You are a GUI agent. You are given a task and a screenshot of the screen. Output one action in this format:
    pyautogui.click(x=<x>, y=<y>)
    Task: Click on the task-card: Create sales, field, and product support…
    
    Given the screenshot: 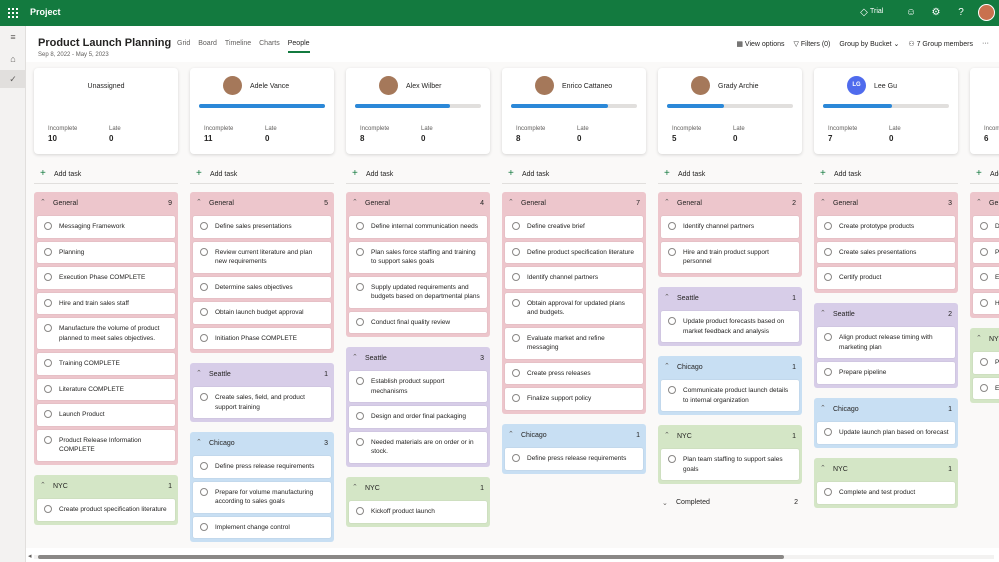 What is the action you would take?
    pyautogui.click(x=262, y=402)
    